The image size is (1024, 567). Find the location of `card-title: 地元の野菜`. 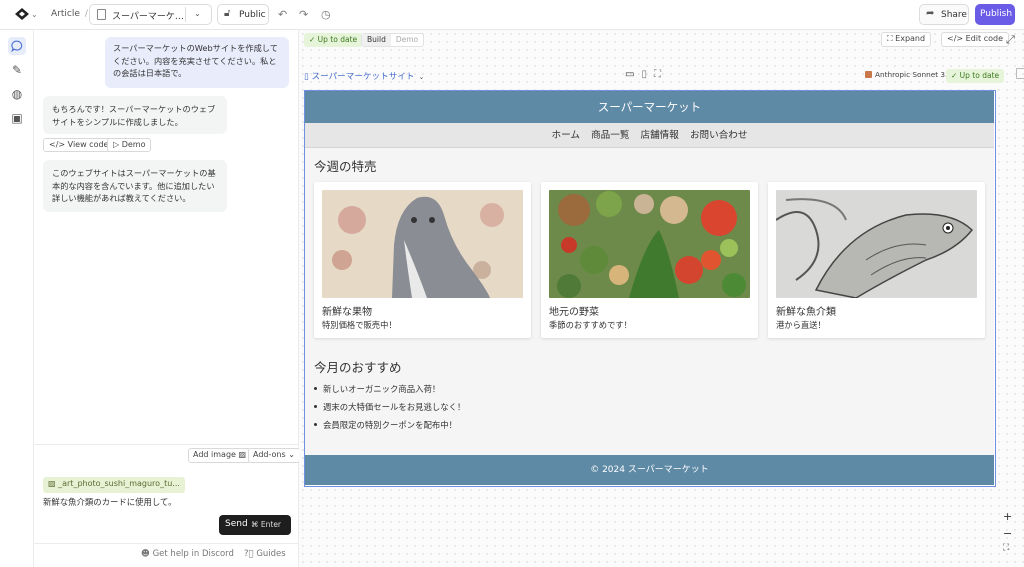

card-title: 地元の野菜 is located at coordinates (574, 312).